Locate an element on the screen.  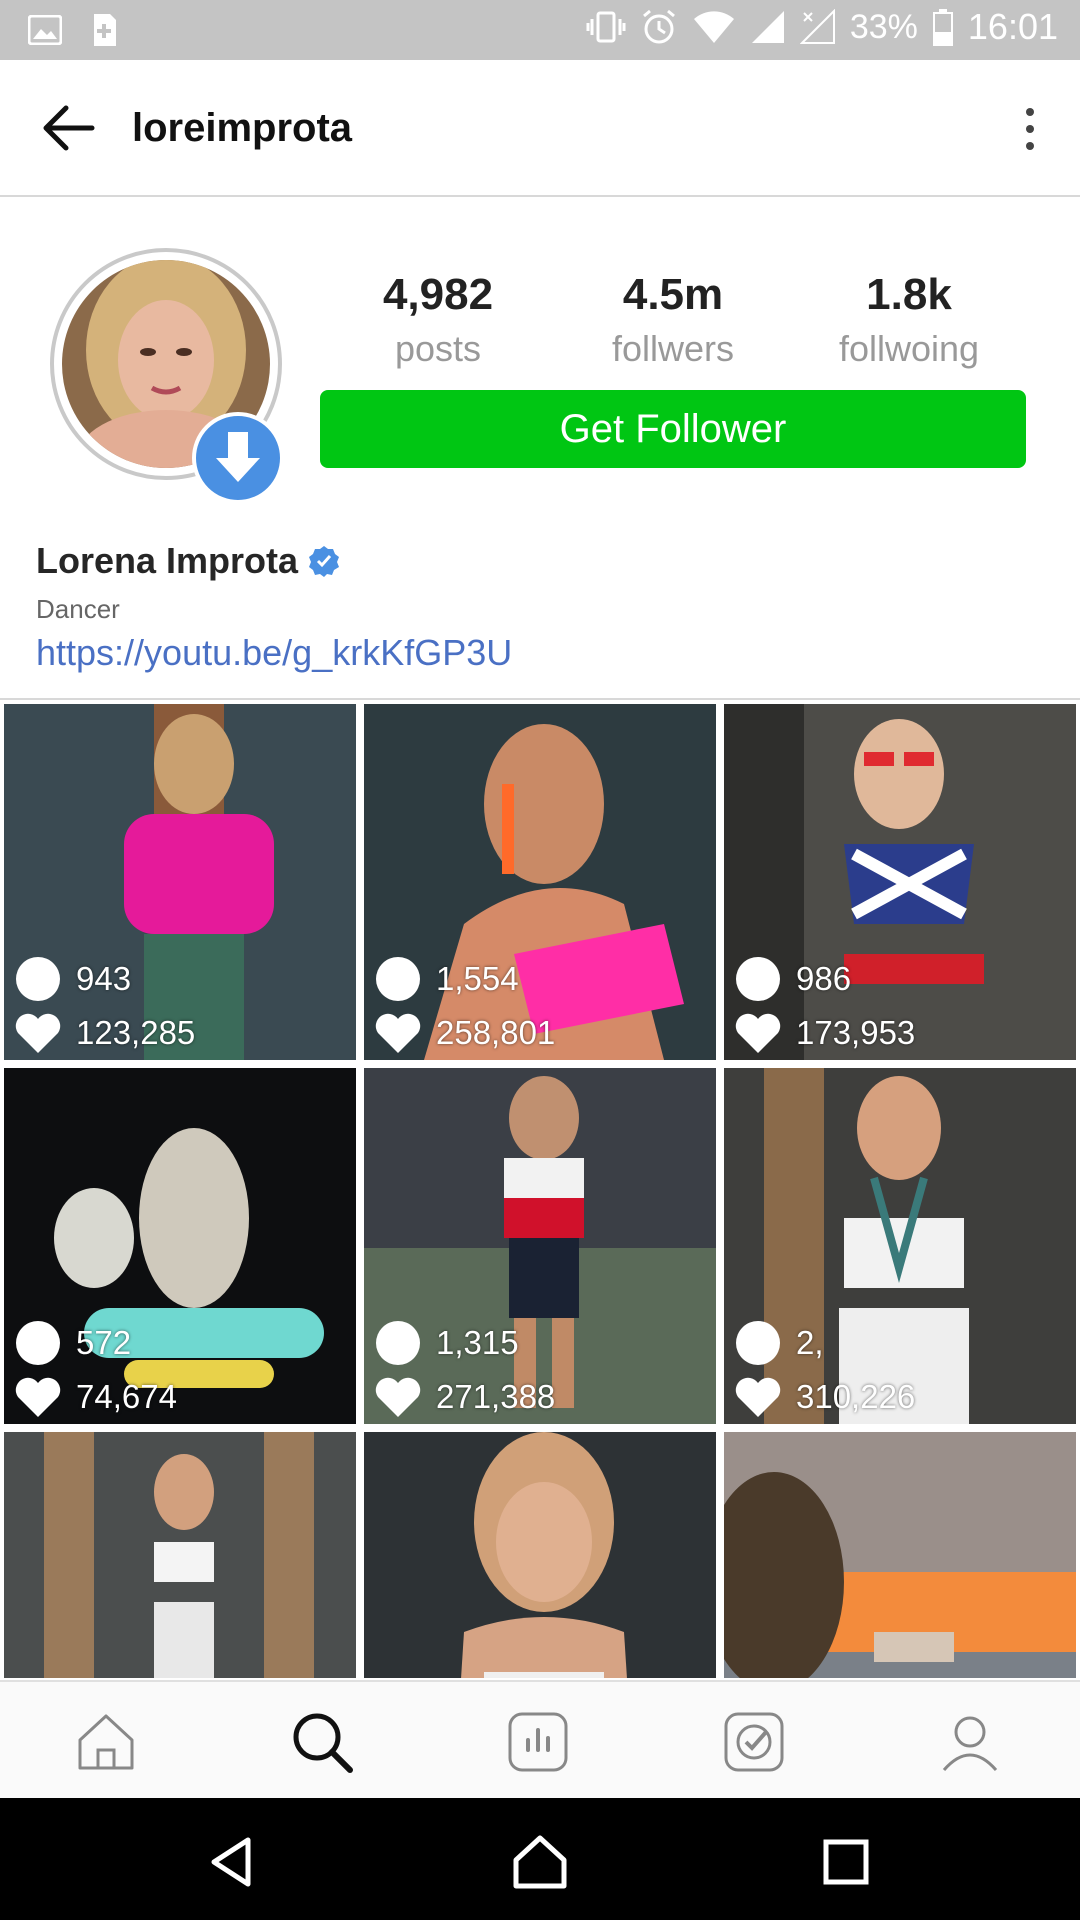
posts-count: 4,982 is located at coordinates (438, 294).